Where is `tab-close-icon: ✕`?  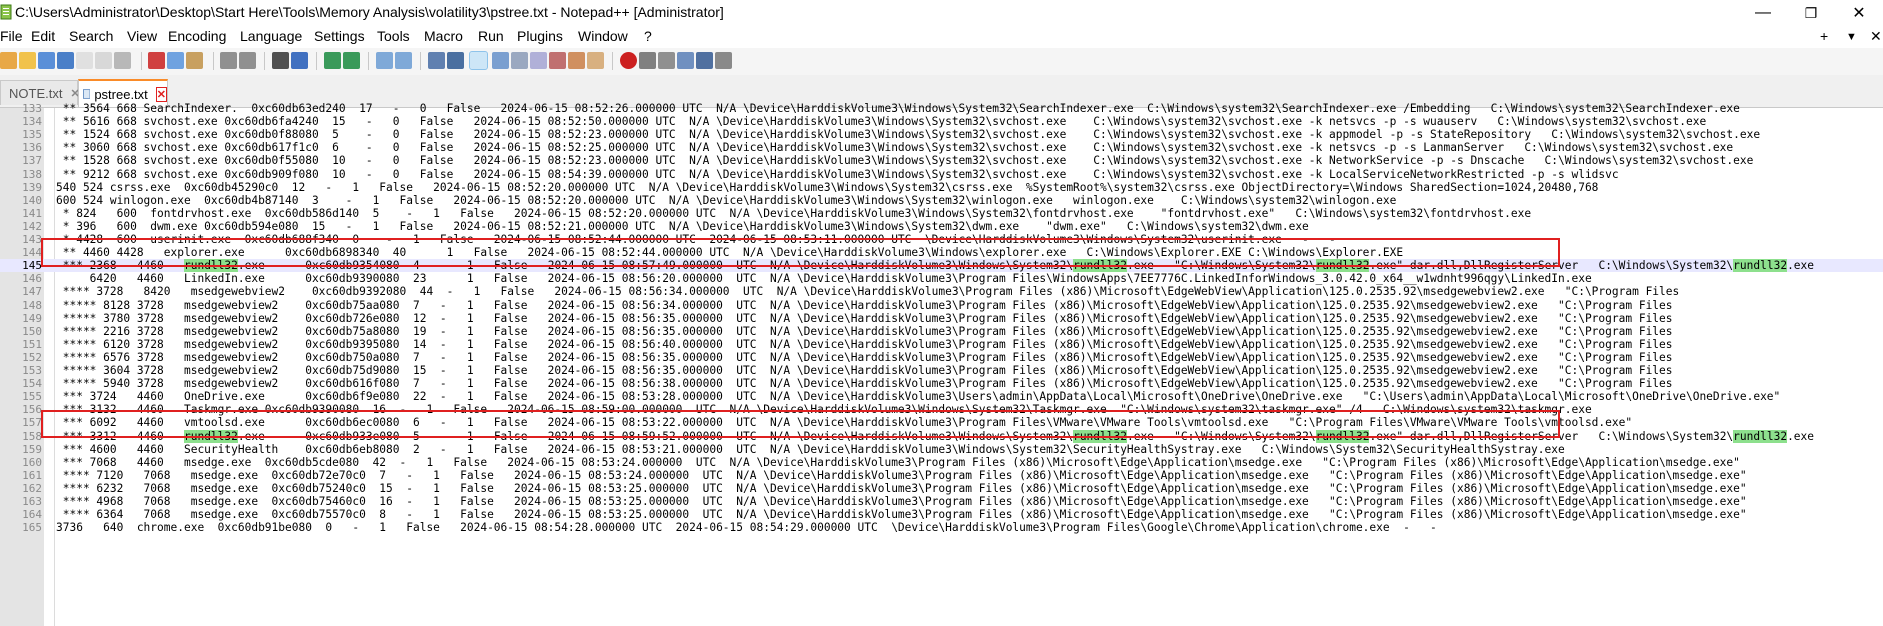 tab-close-icon: ✕ is located at coordinates (161, 94).